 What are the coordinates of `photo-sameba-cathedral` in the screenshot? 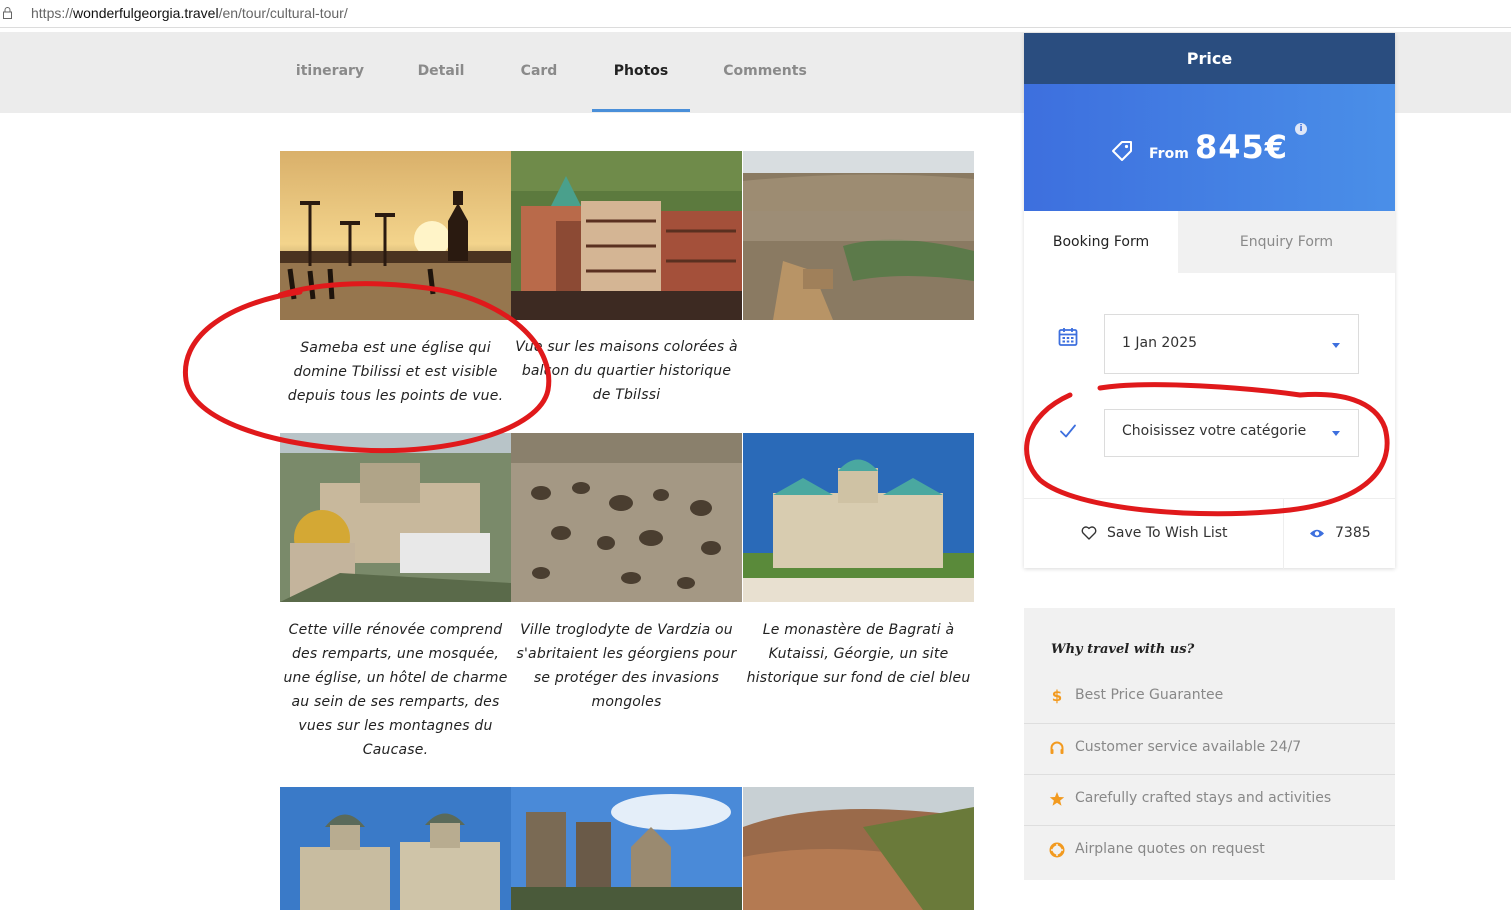 It's located at (395, 235).